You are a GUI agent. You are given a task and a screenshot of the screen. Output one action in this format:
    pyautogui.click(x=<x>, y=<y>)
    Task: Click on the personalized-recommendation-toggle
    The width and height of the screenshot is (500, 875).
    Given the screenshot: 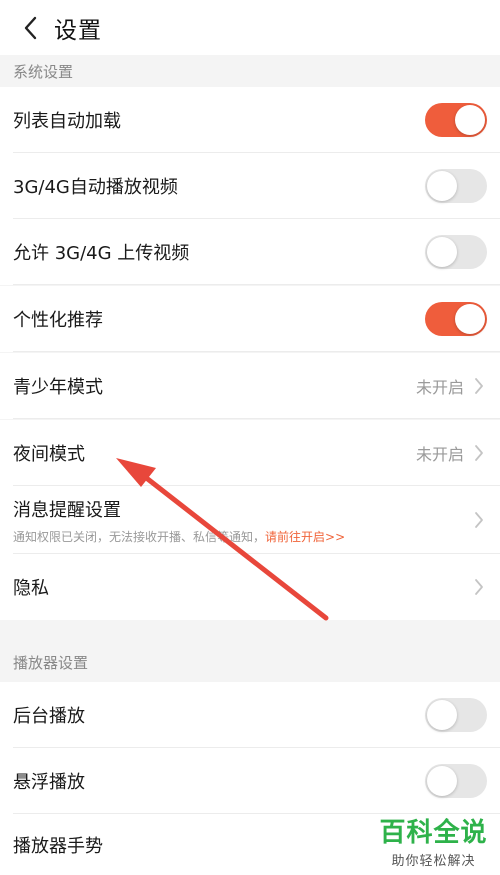 What is the action you would take?
    pyautogui.click(x=456, y=319)
    